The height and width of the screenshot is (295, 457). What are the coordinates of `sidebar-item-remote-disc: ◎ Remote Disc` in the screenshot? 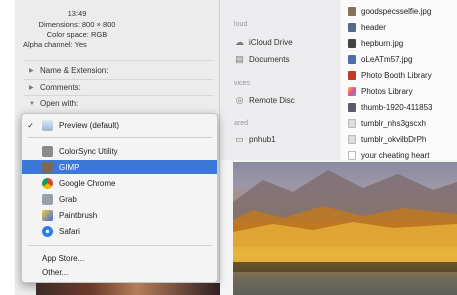 It's located at (264, 100).